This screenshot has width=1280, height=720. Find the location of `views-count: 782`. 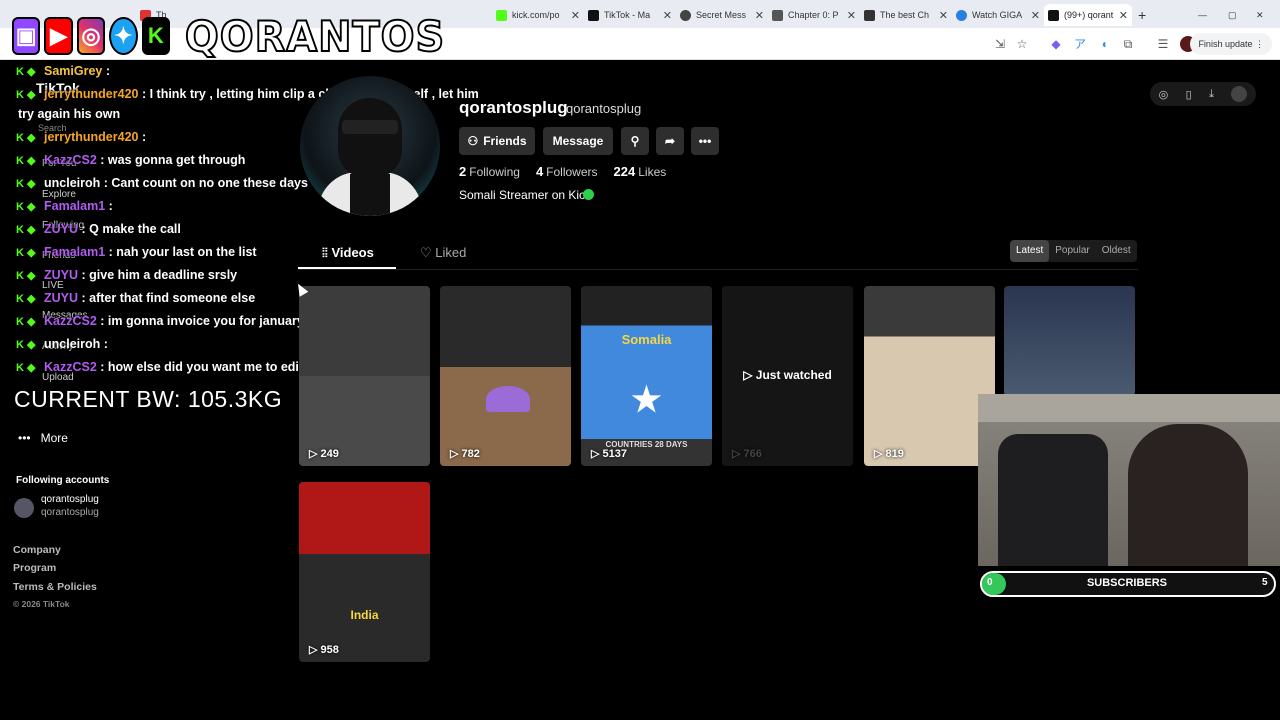

views-count: 782 is located at coordinates (470, 454).